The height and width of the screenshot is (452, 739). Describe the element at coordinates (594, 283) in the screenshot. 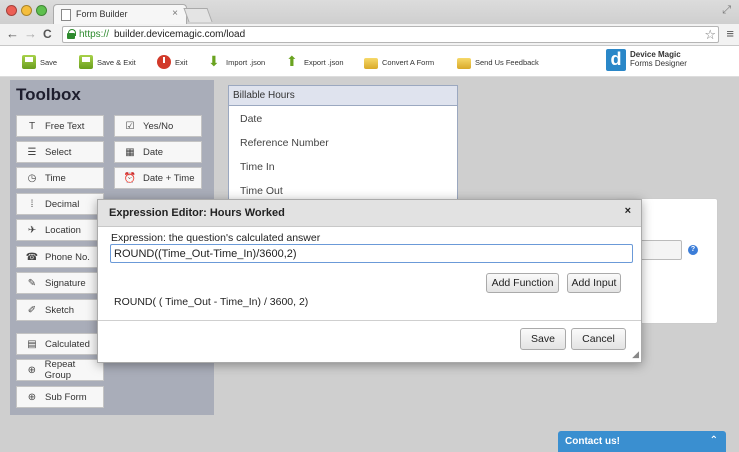

I see `add-input-button: Add Input` at that location.